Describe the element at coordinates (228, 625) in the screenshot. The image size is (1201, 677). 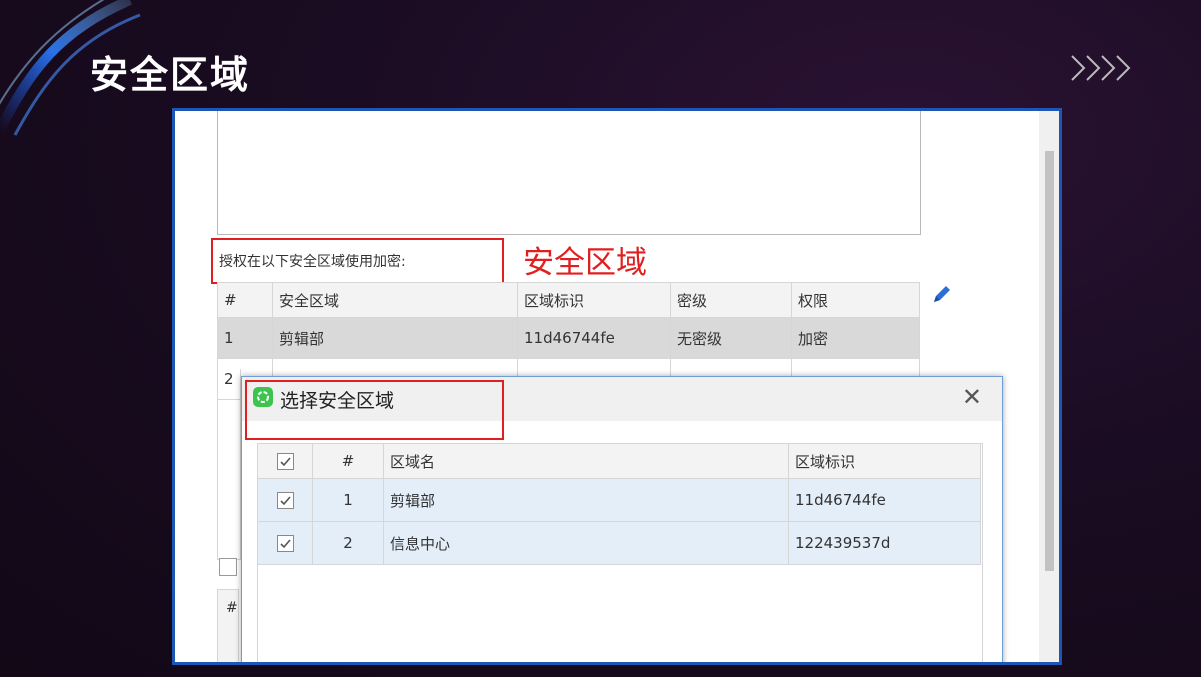
I see `second-table-header: #` at that location.